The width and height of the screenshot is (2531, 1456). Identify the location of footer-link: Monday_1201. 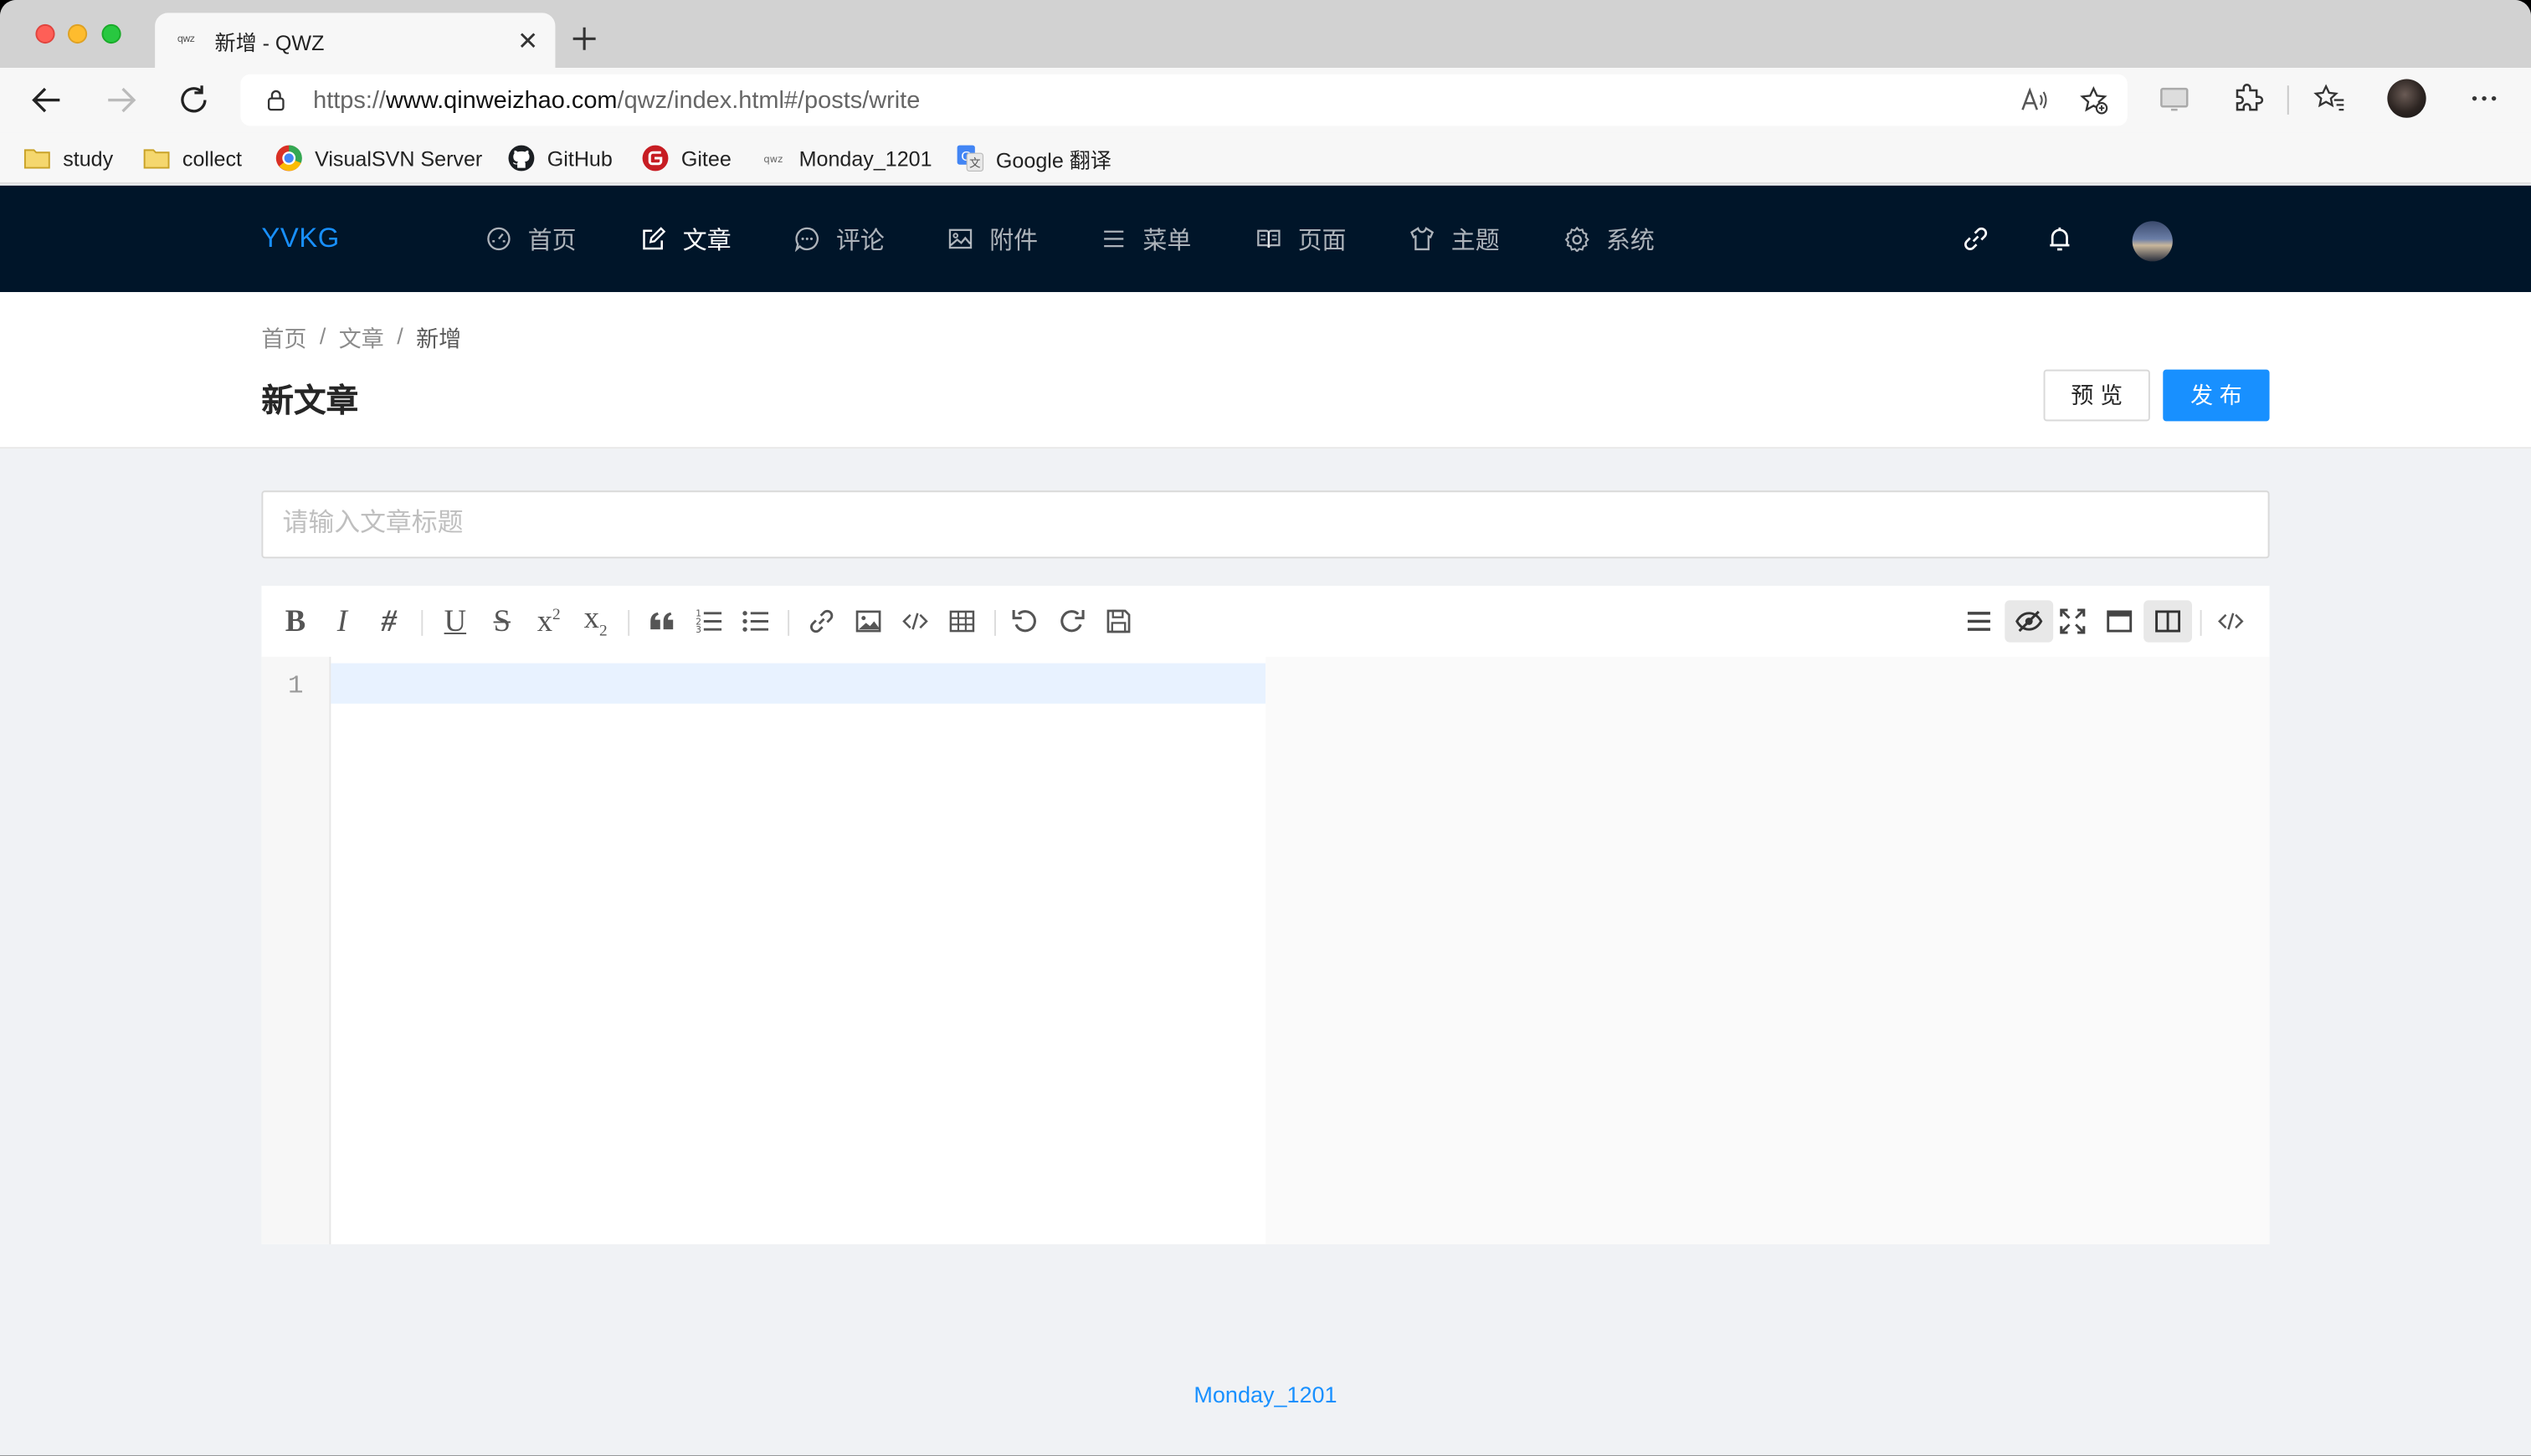
(1265, 1394).